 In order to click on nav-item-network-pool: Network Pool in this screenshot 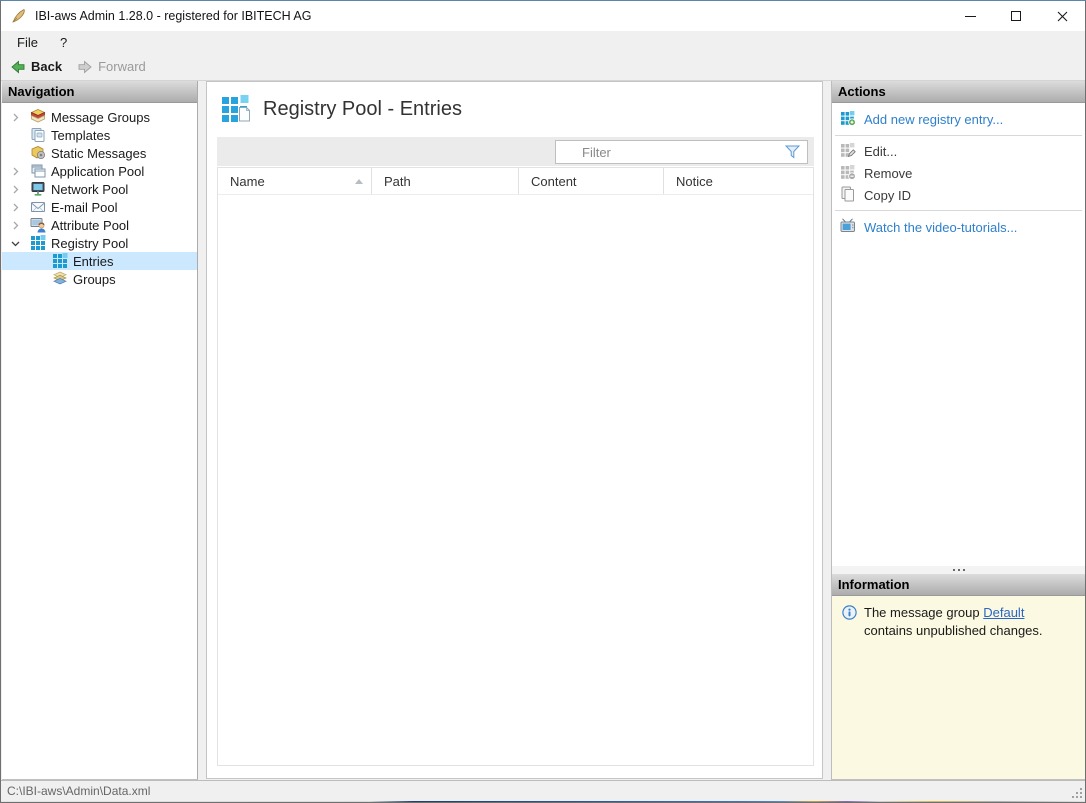, I will do `click(99, 189)`.